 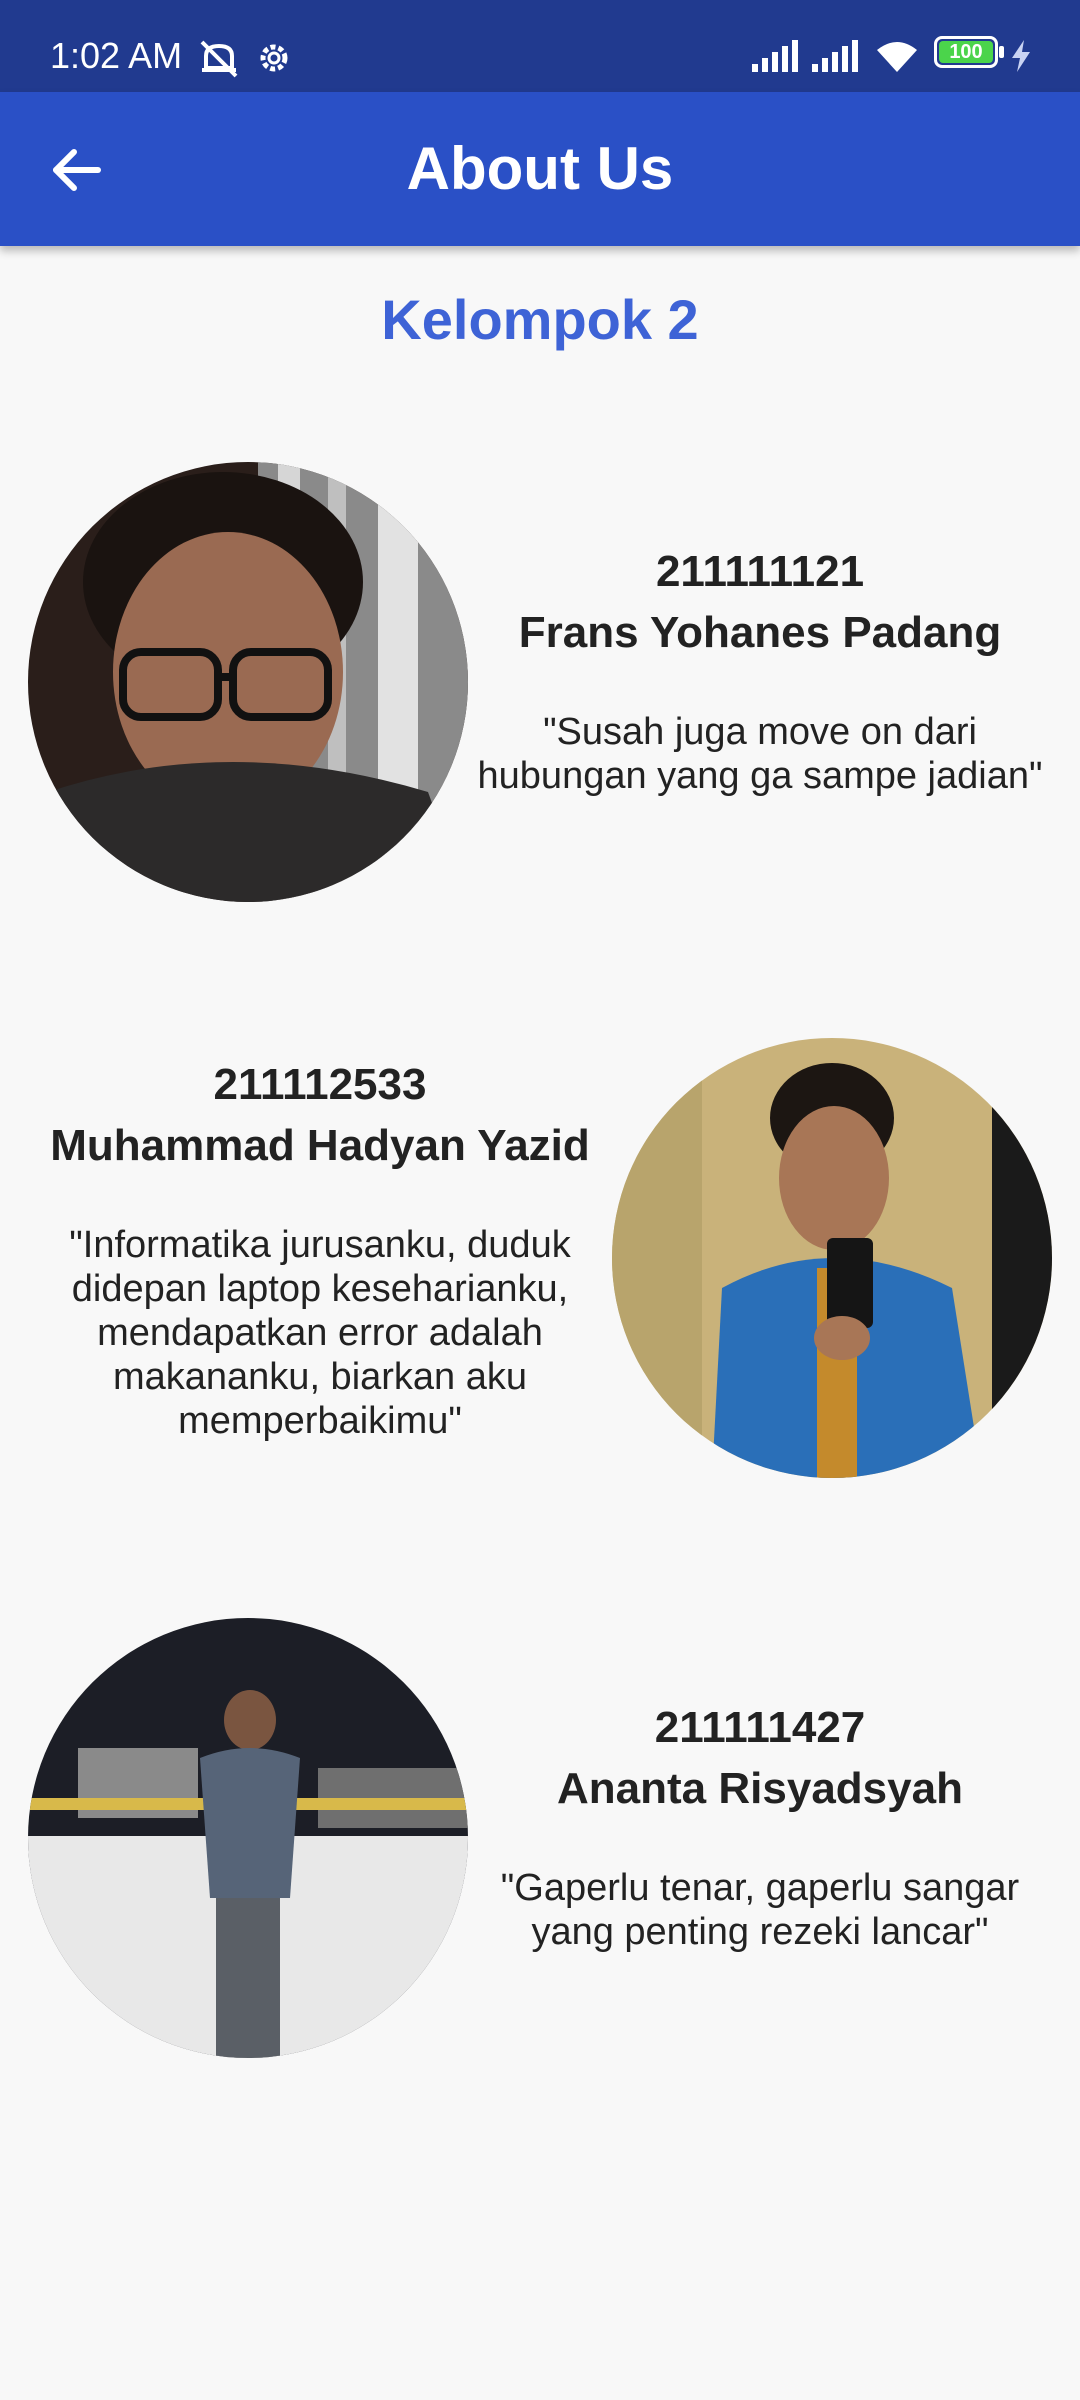 I want to click on member-nim: 211111427, so click(x=760, y=1727).